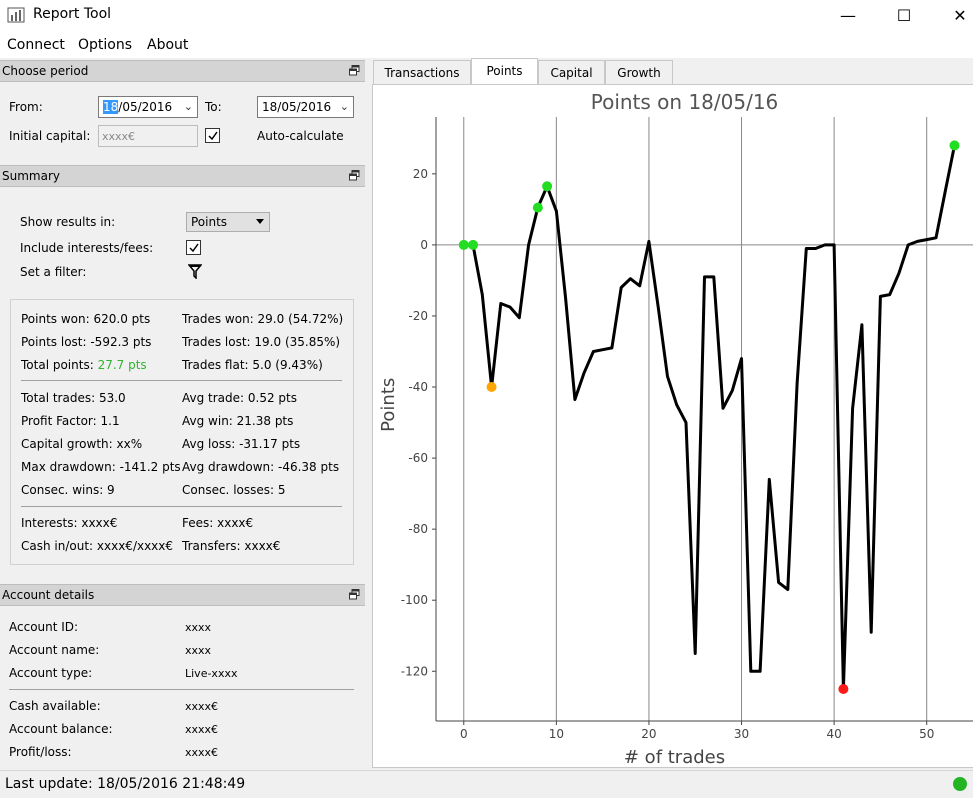 The height and width of the screenshot is (798, 973). I want to click on account-name-value: xxxx, so click(198, 650).